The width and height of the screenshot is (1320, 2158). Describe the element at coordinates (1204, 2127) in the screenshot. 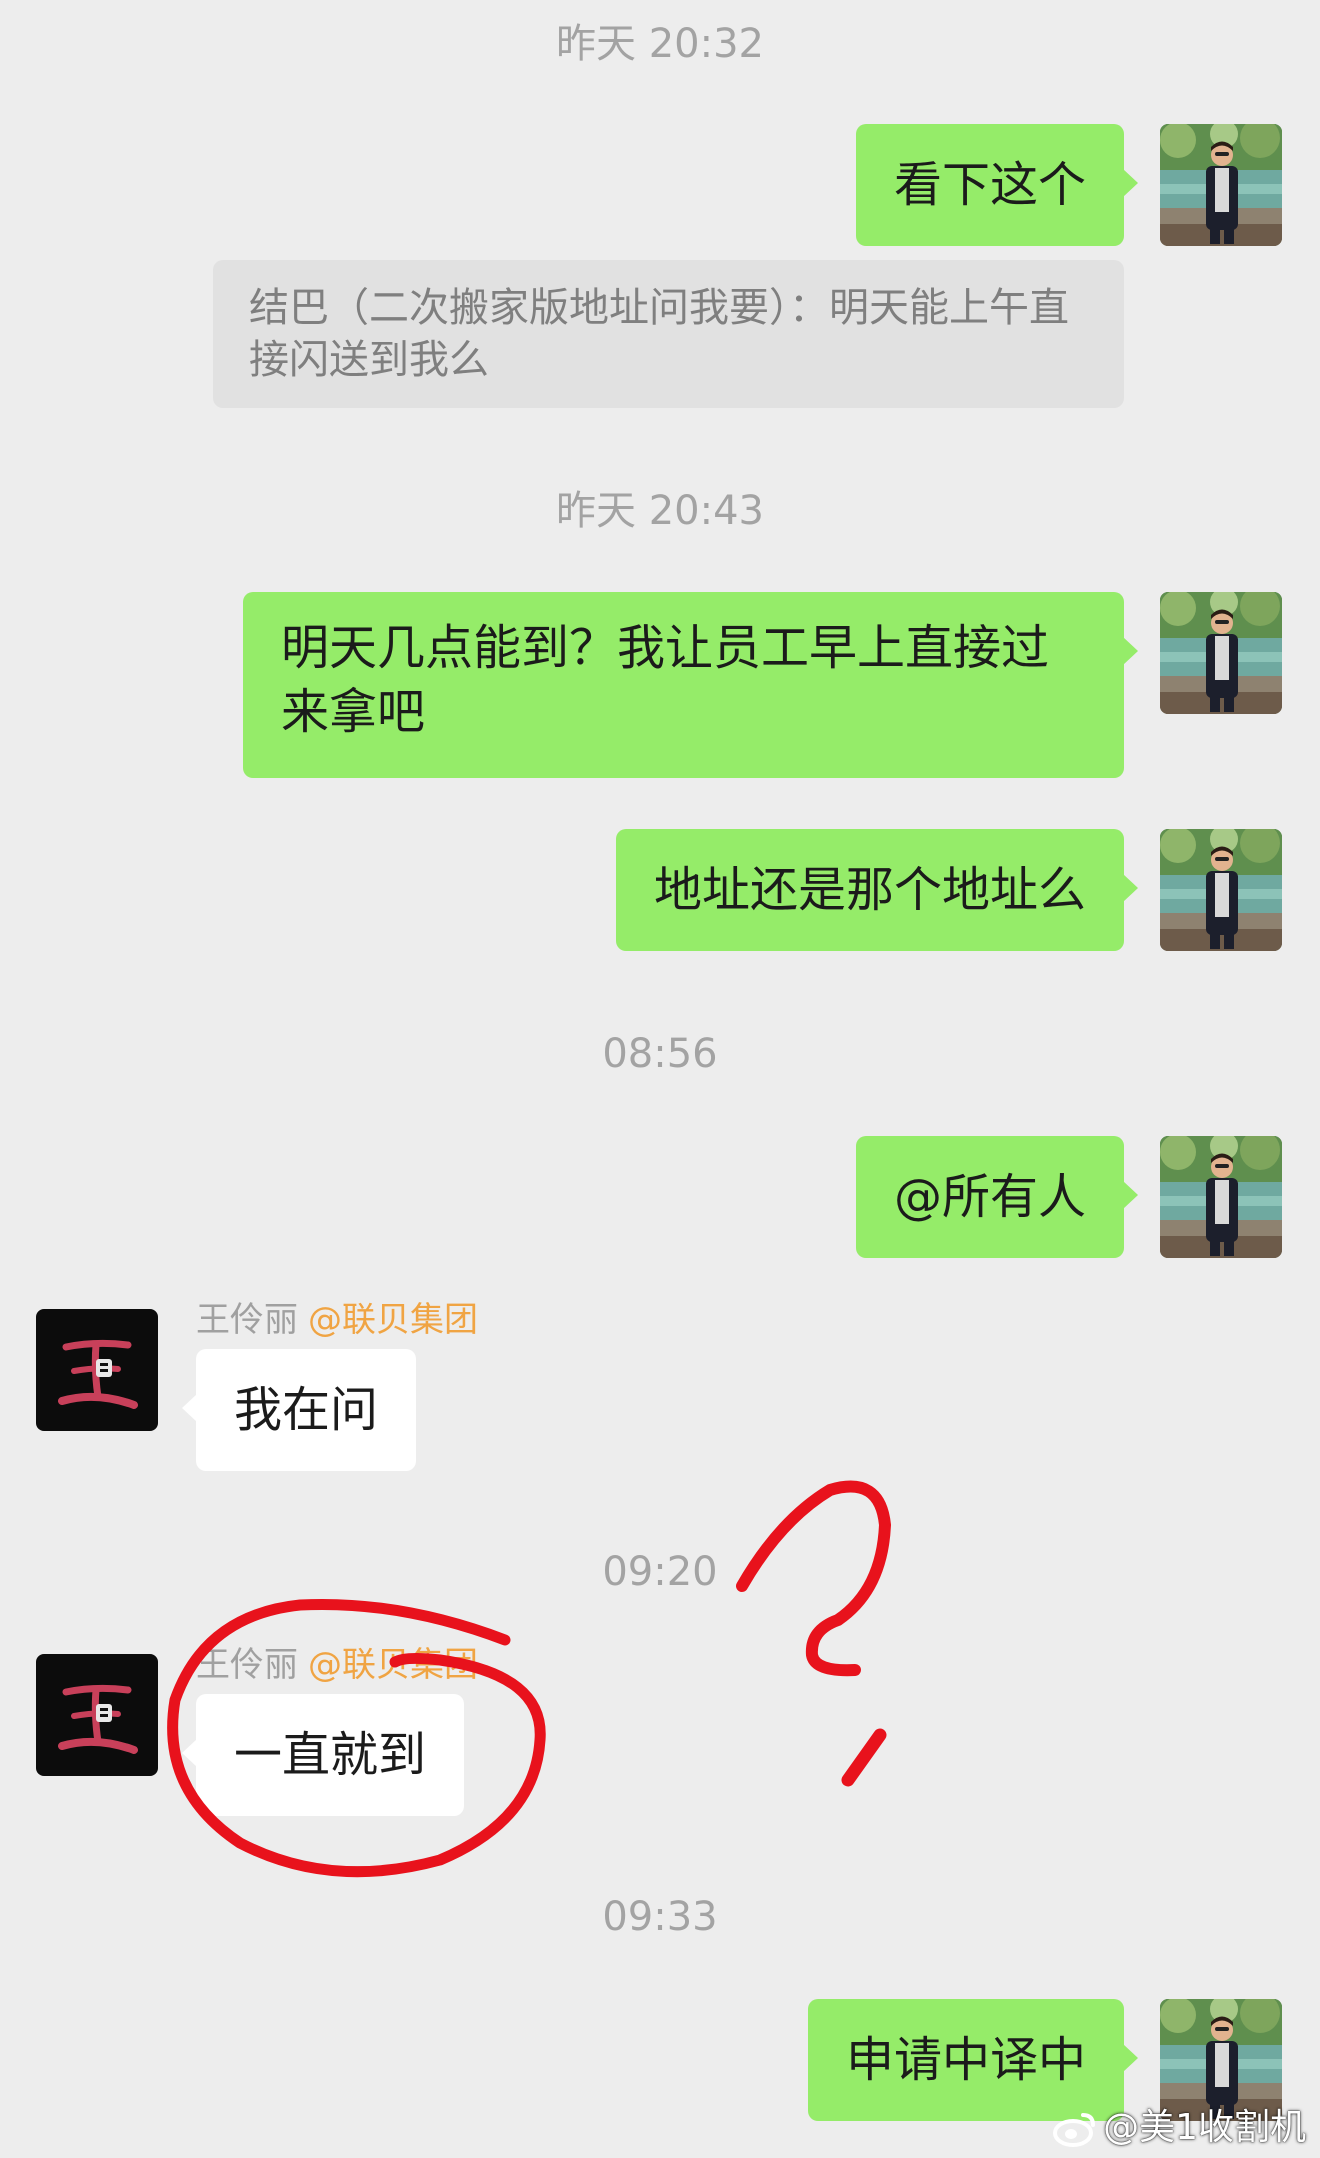

I see `watermark-text: @美1收割机` at that location.